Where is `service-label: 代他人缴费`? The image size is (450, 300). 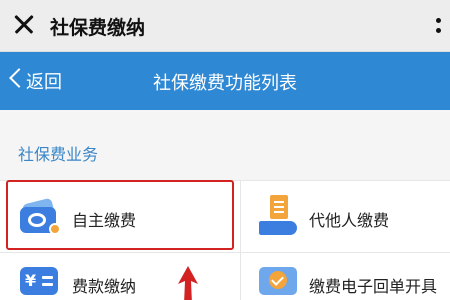 service-label: 代他人缴费 is located at coordinates (349, 220).